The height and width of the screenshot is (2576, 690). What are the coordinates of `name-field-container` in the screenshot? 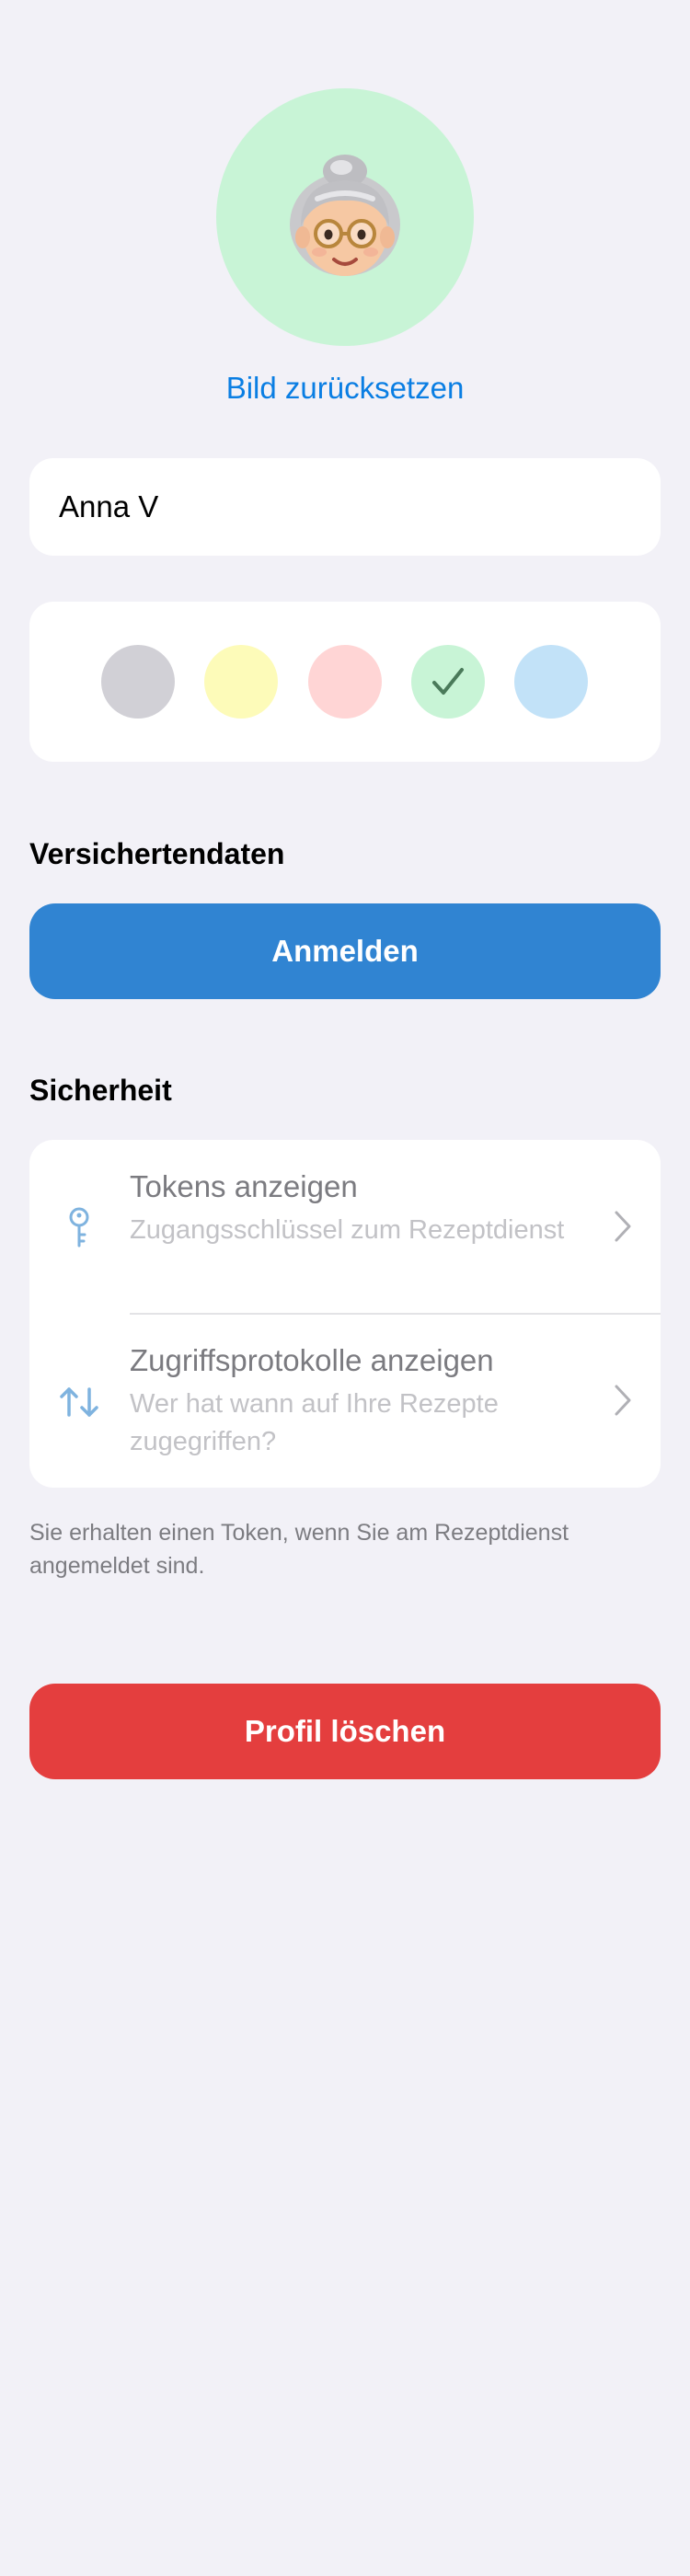 It's located at (345, 507).